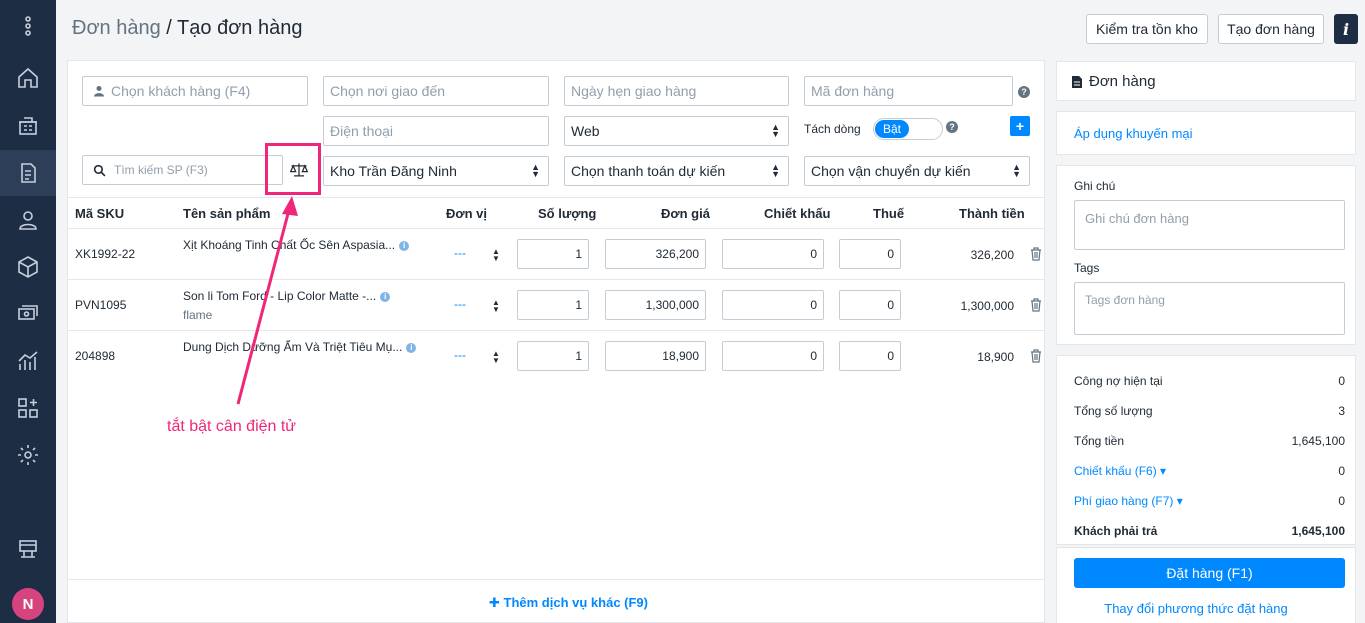 The image size is (1365, 623). I want to click on destination-placeholder: Chọn nơi giao đến, so click(388, 91).